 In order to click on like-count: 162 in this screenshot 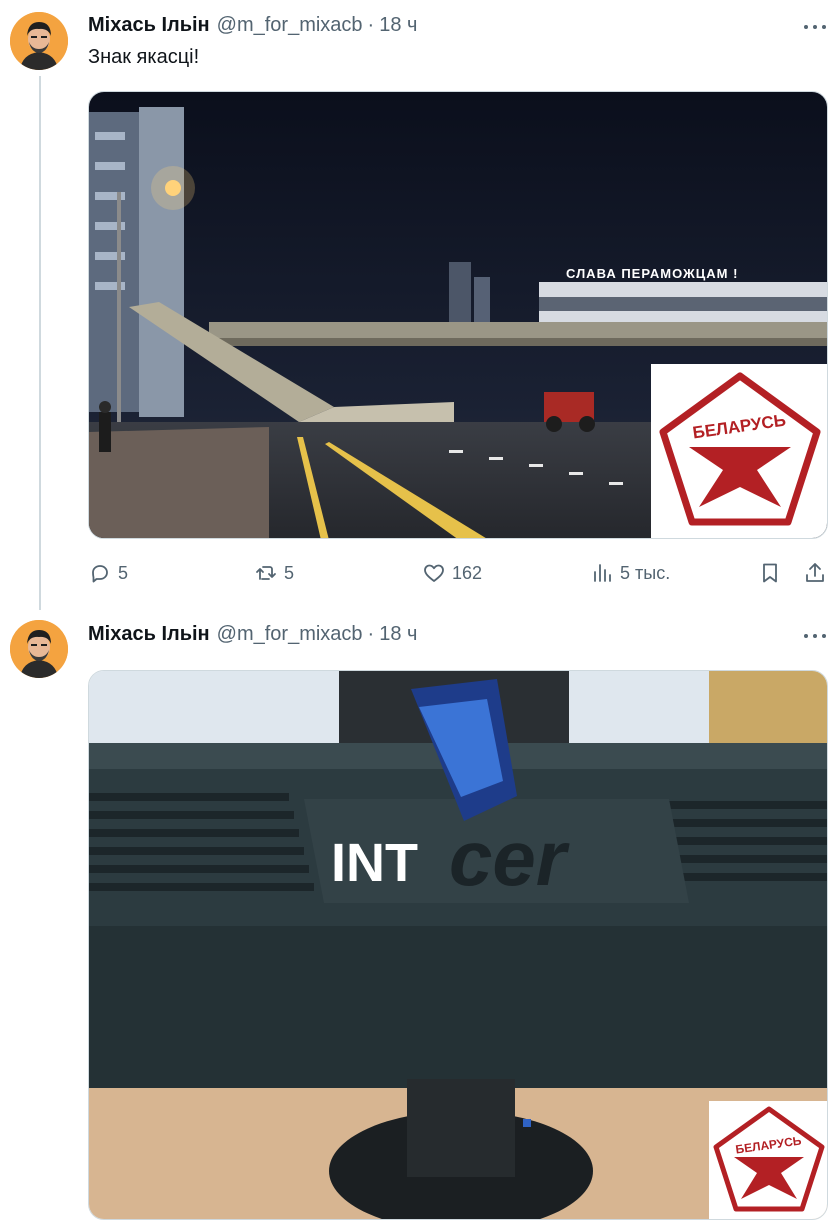, I will do `click(467, 572)`.